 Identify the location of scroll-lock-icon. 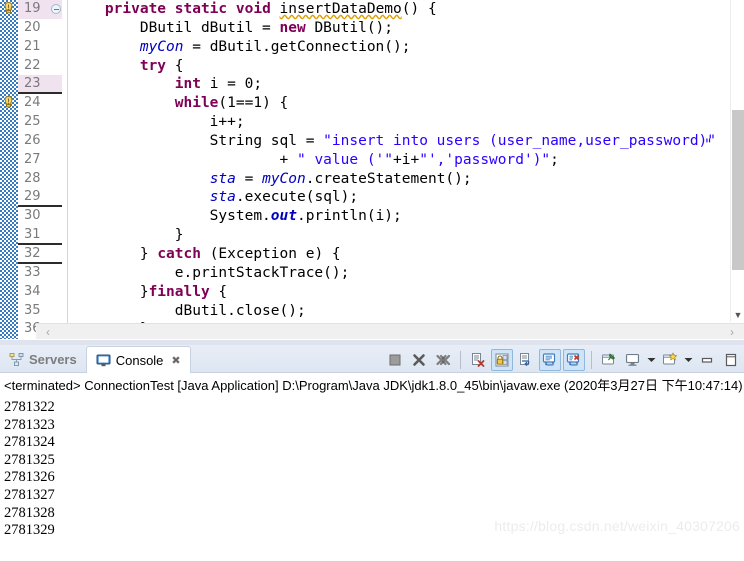
(502, 360).